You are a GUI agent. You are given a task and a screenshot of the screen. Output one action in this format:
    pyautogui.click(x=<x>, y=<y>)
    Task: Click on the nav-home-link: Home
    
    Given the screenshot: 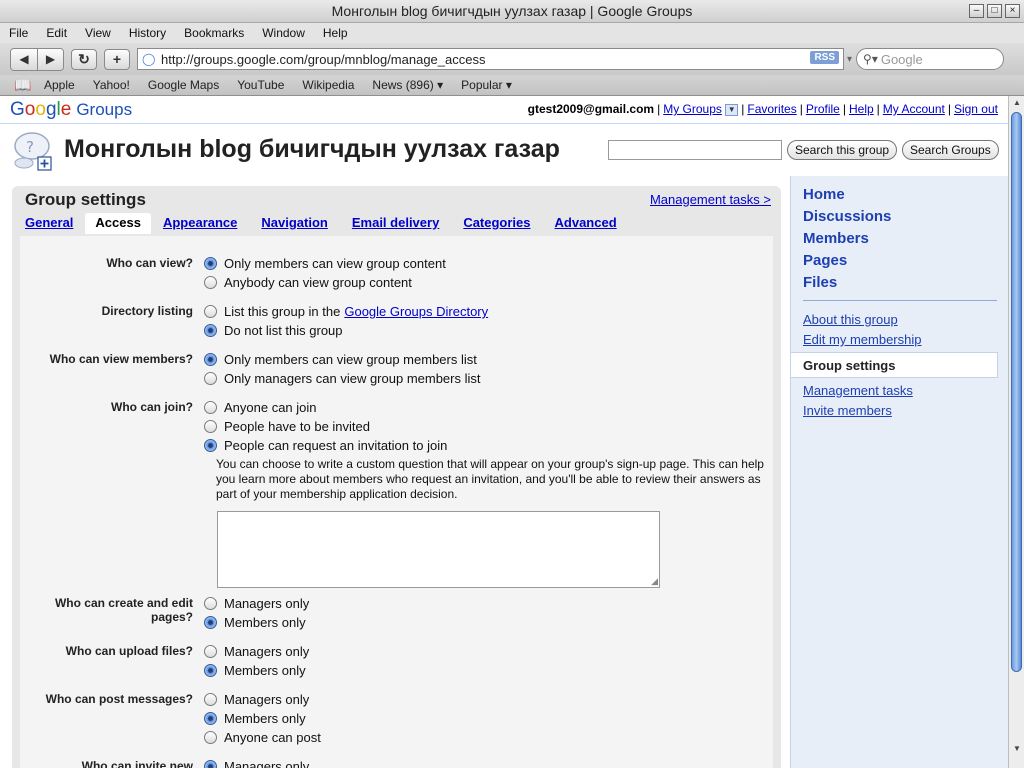 What is the action you would take?
    pyautogui.click(x=824, y=194)
    